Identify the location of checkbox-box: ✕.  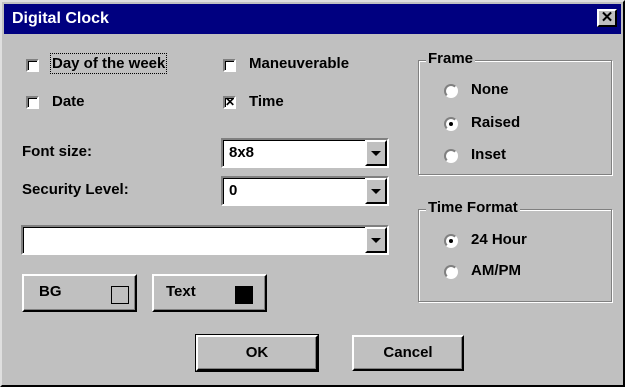
(229, 102).